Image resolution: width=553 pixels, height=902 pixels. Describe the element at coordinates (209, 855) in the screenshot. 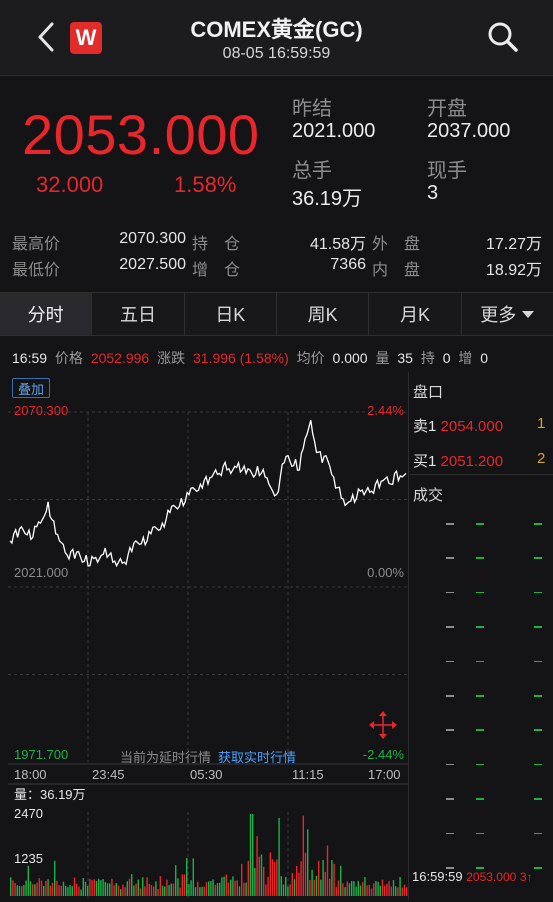

I see `volume-bars` at that location.